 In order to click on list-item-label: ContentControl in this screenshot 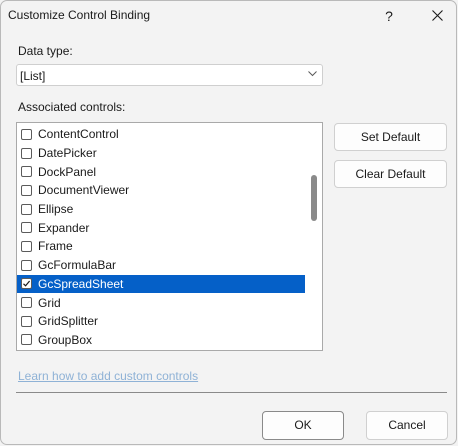, I will do `click(78, 134)`.